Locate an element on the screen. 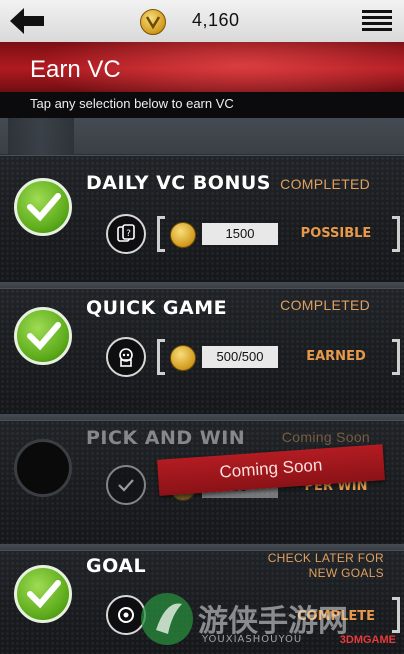 This screenshot has width=404, height=654. card-question-icon: ? is located at coordinates (126, 234).